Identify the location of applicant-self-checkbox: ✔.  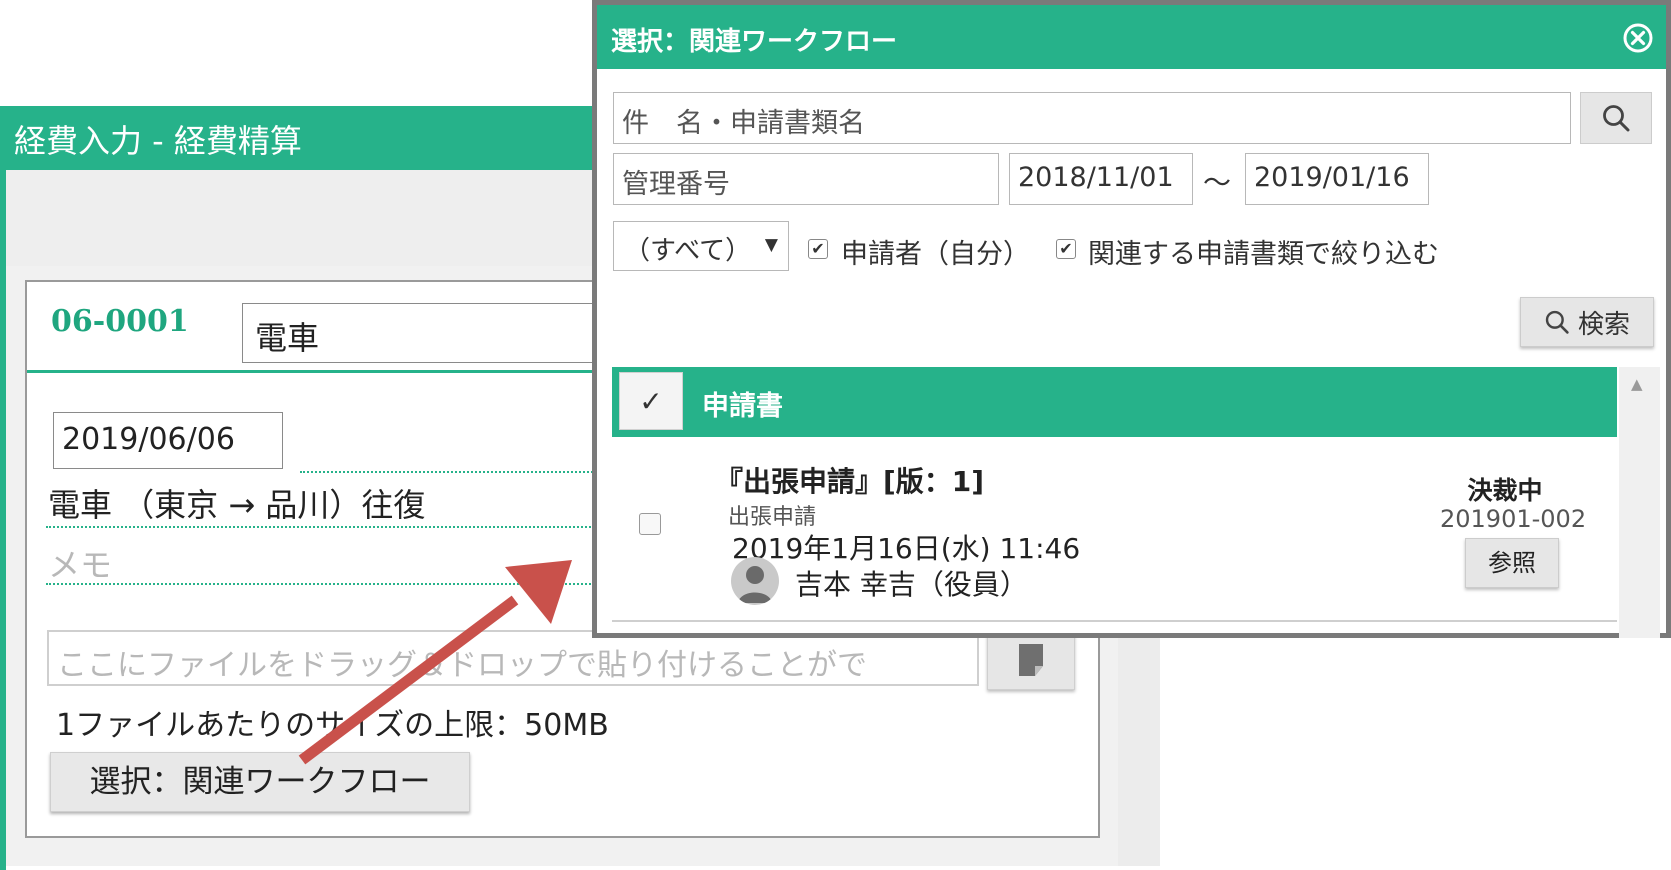
(818, 249).